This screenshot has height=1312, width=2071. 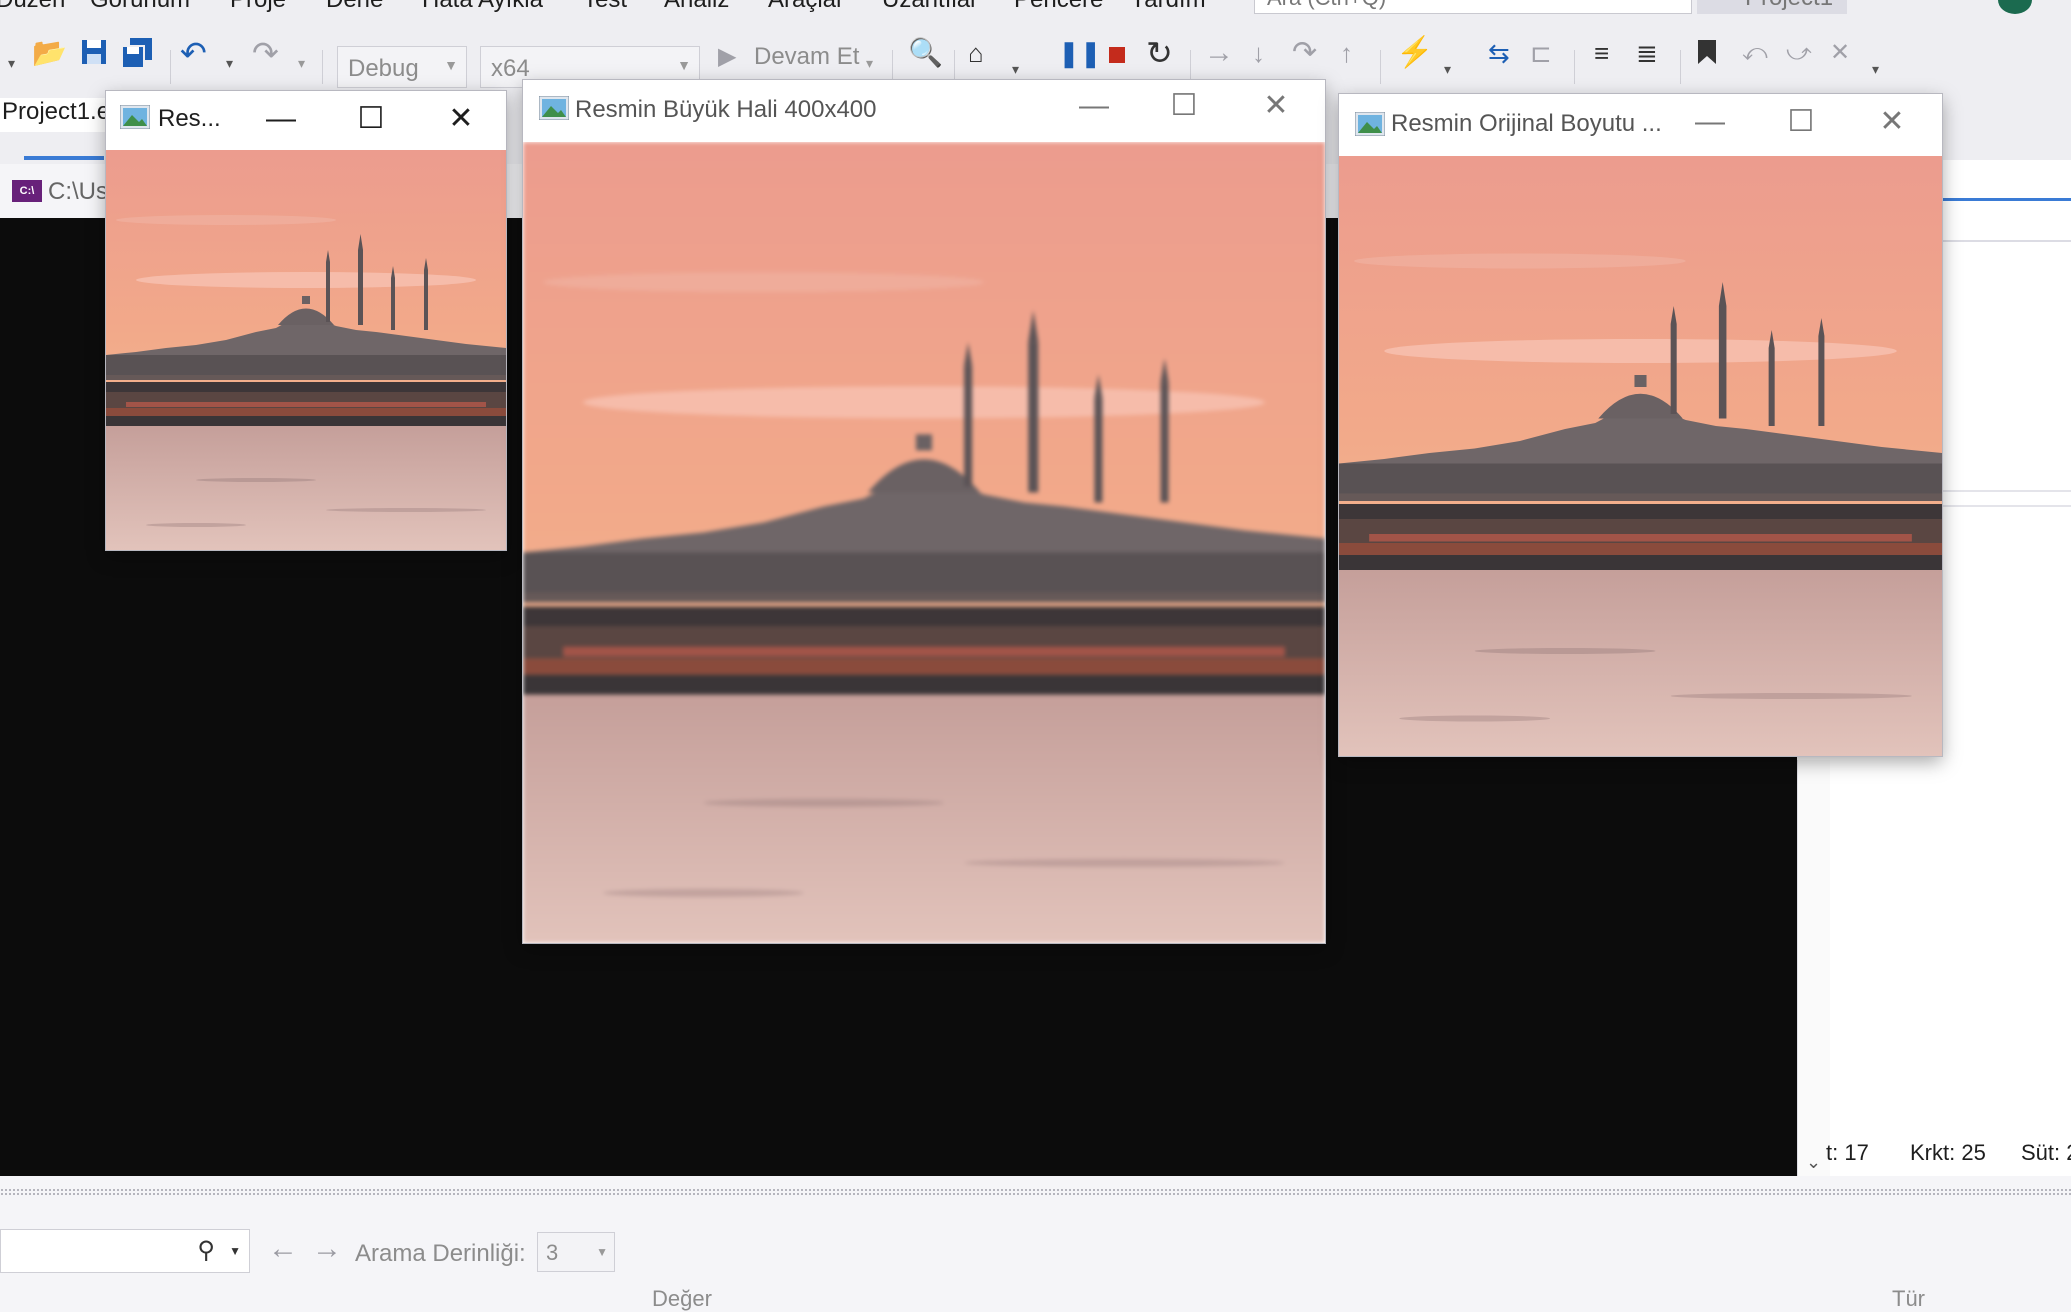 I want to click on menu-view: Görünüm, so click(x=140, y=7).